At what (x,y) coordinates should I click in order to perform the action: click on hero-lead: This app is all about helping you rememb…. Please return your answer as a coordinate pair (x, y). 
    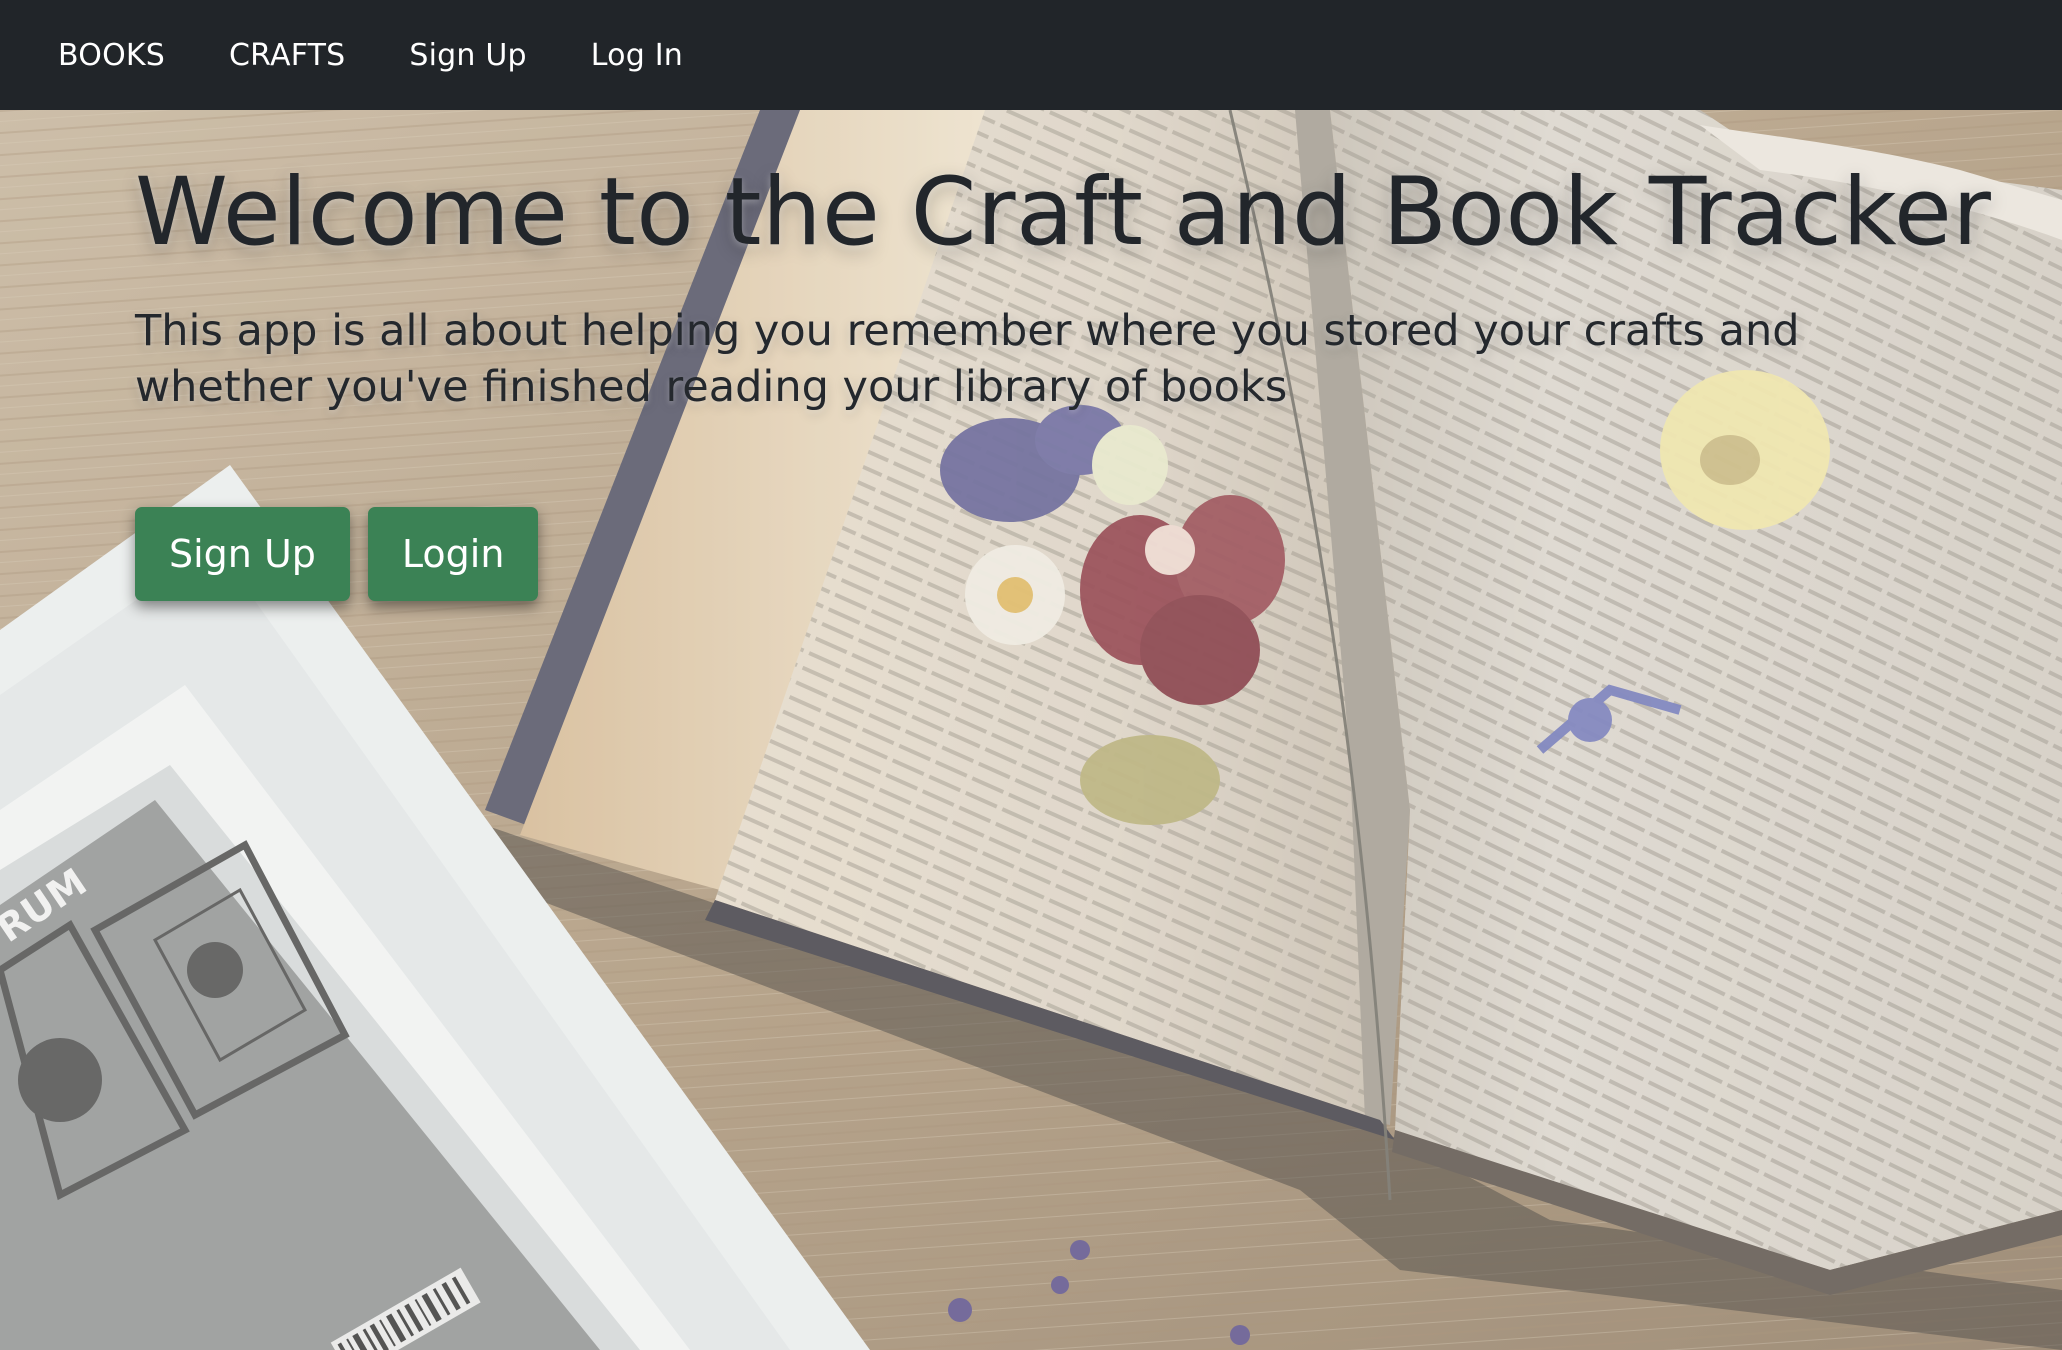
    Looking at the image, I should click on (967, 359).